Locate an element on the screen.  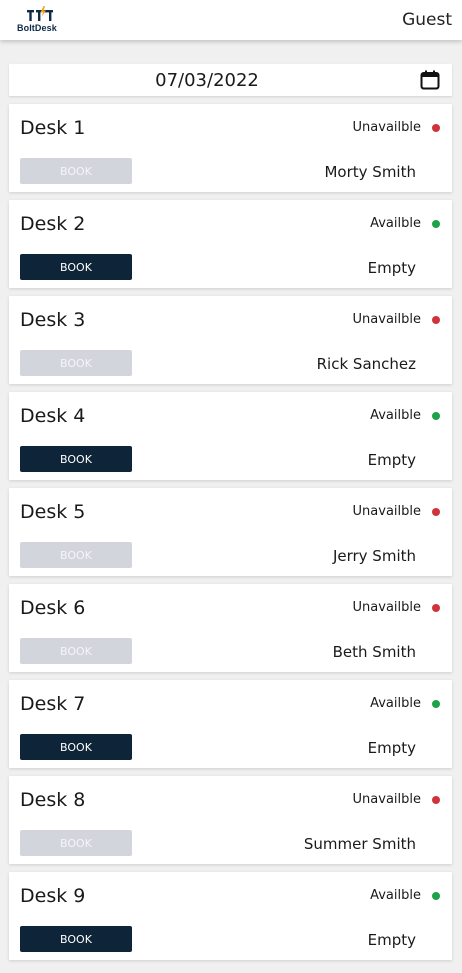
desk-card: Desk 3 Unavailble BOOK Rick Sanchez is located at coordinates (230, 340).